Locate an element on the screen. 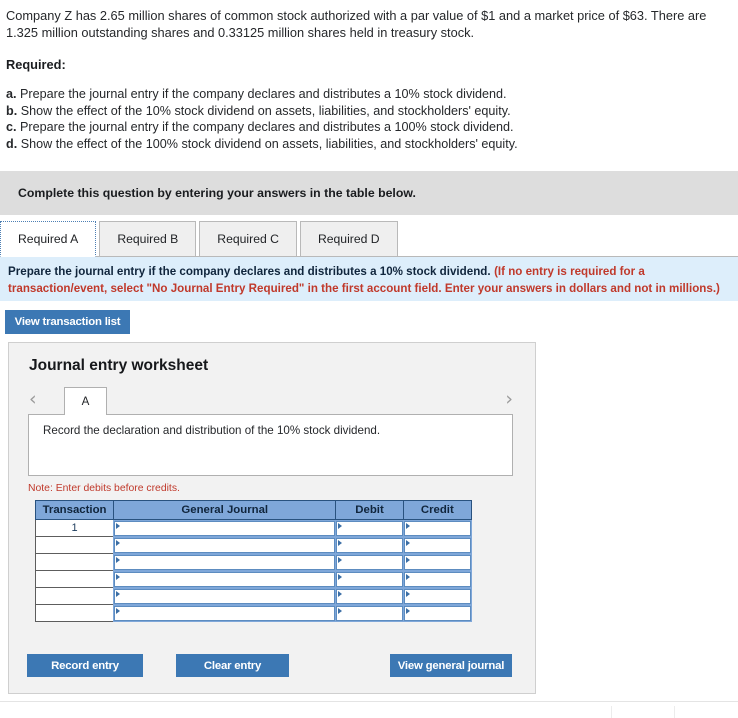  tab-required-d: Required D is located at coordinates (348, 238).